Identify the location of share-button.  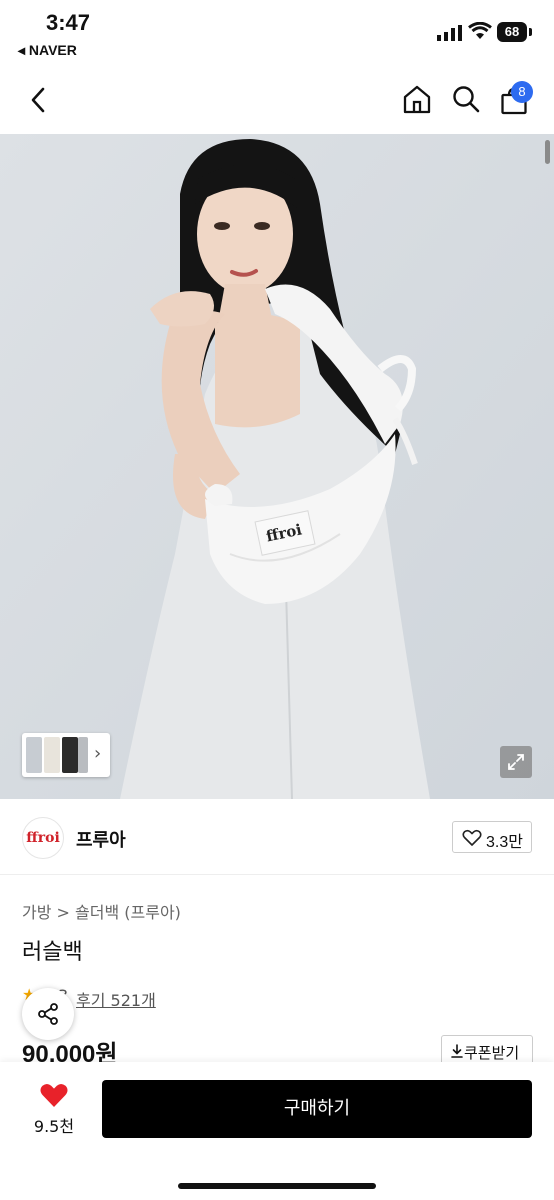
(48, 1014).